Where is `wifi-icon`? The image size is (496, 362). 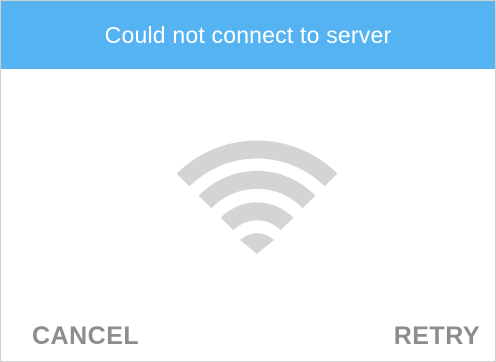
wifi-icon is located at coordinates (257, 197).